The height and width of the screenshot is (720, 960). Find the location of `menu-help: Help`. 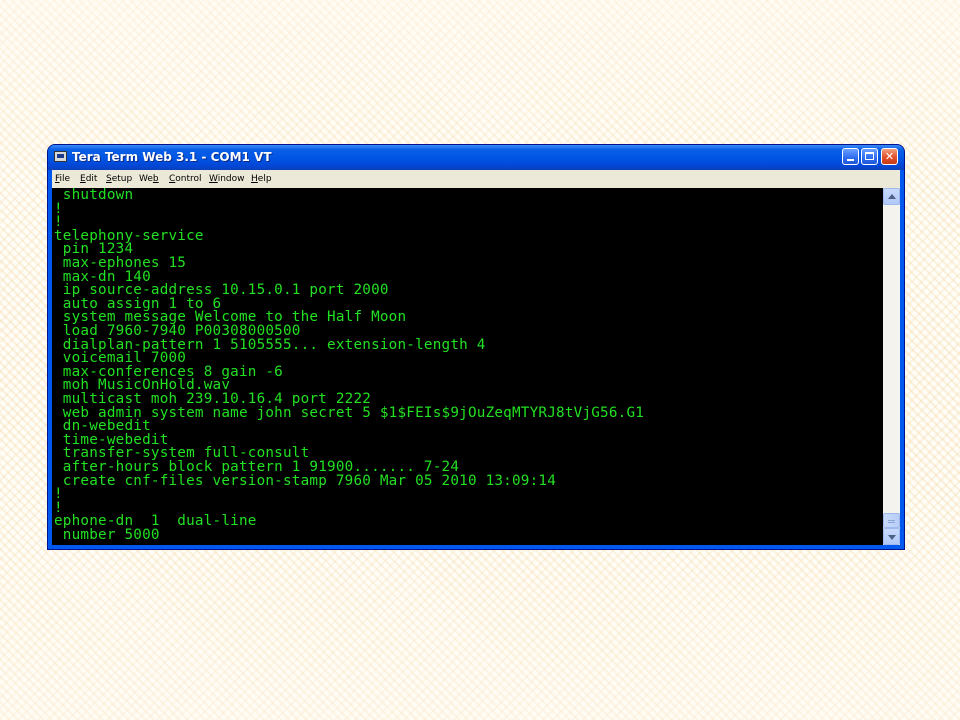

menu-help: Help is located at coordinates (261, 179).